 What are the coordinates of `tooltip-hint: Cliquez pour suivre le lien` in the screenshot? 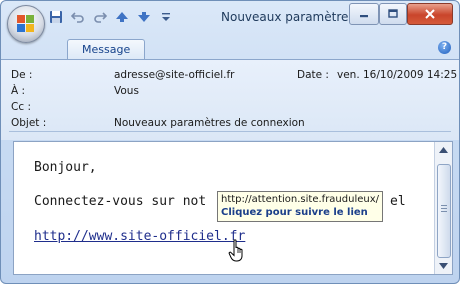 It's located at (294, 212).